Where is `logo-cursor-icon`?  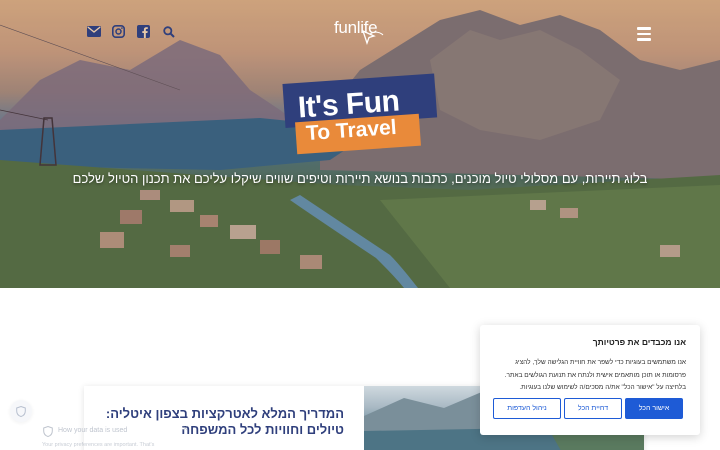 logo-cursor-icon is located at coordinates (373, 37).